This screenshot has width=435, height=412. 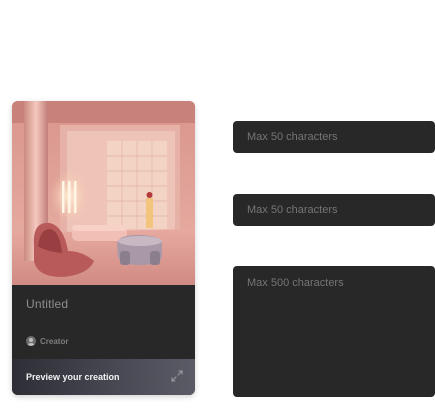 What do you see at coordinates (177, 376) in the screenshot?
I see `expand-icon` at bounding box center [177, 376].